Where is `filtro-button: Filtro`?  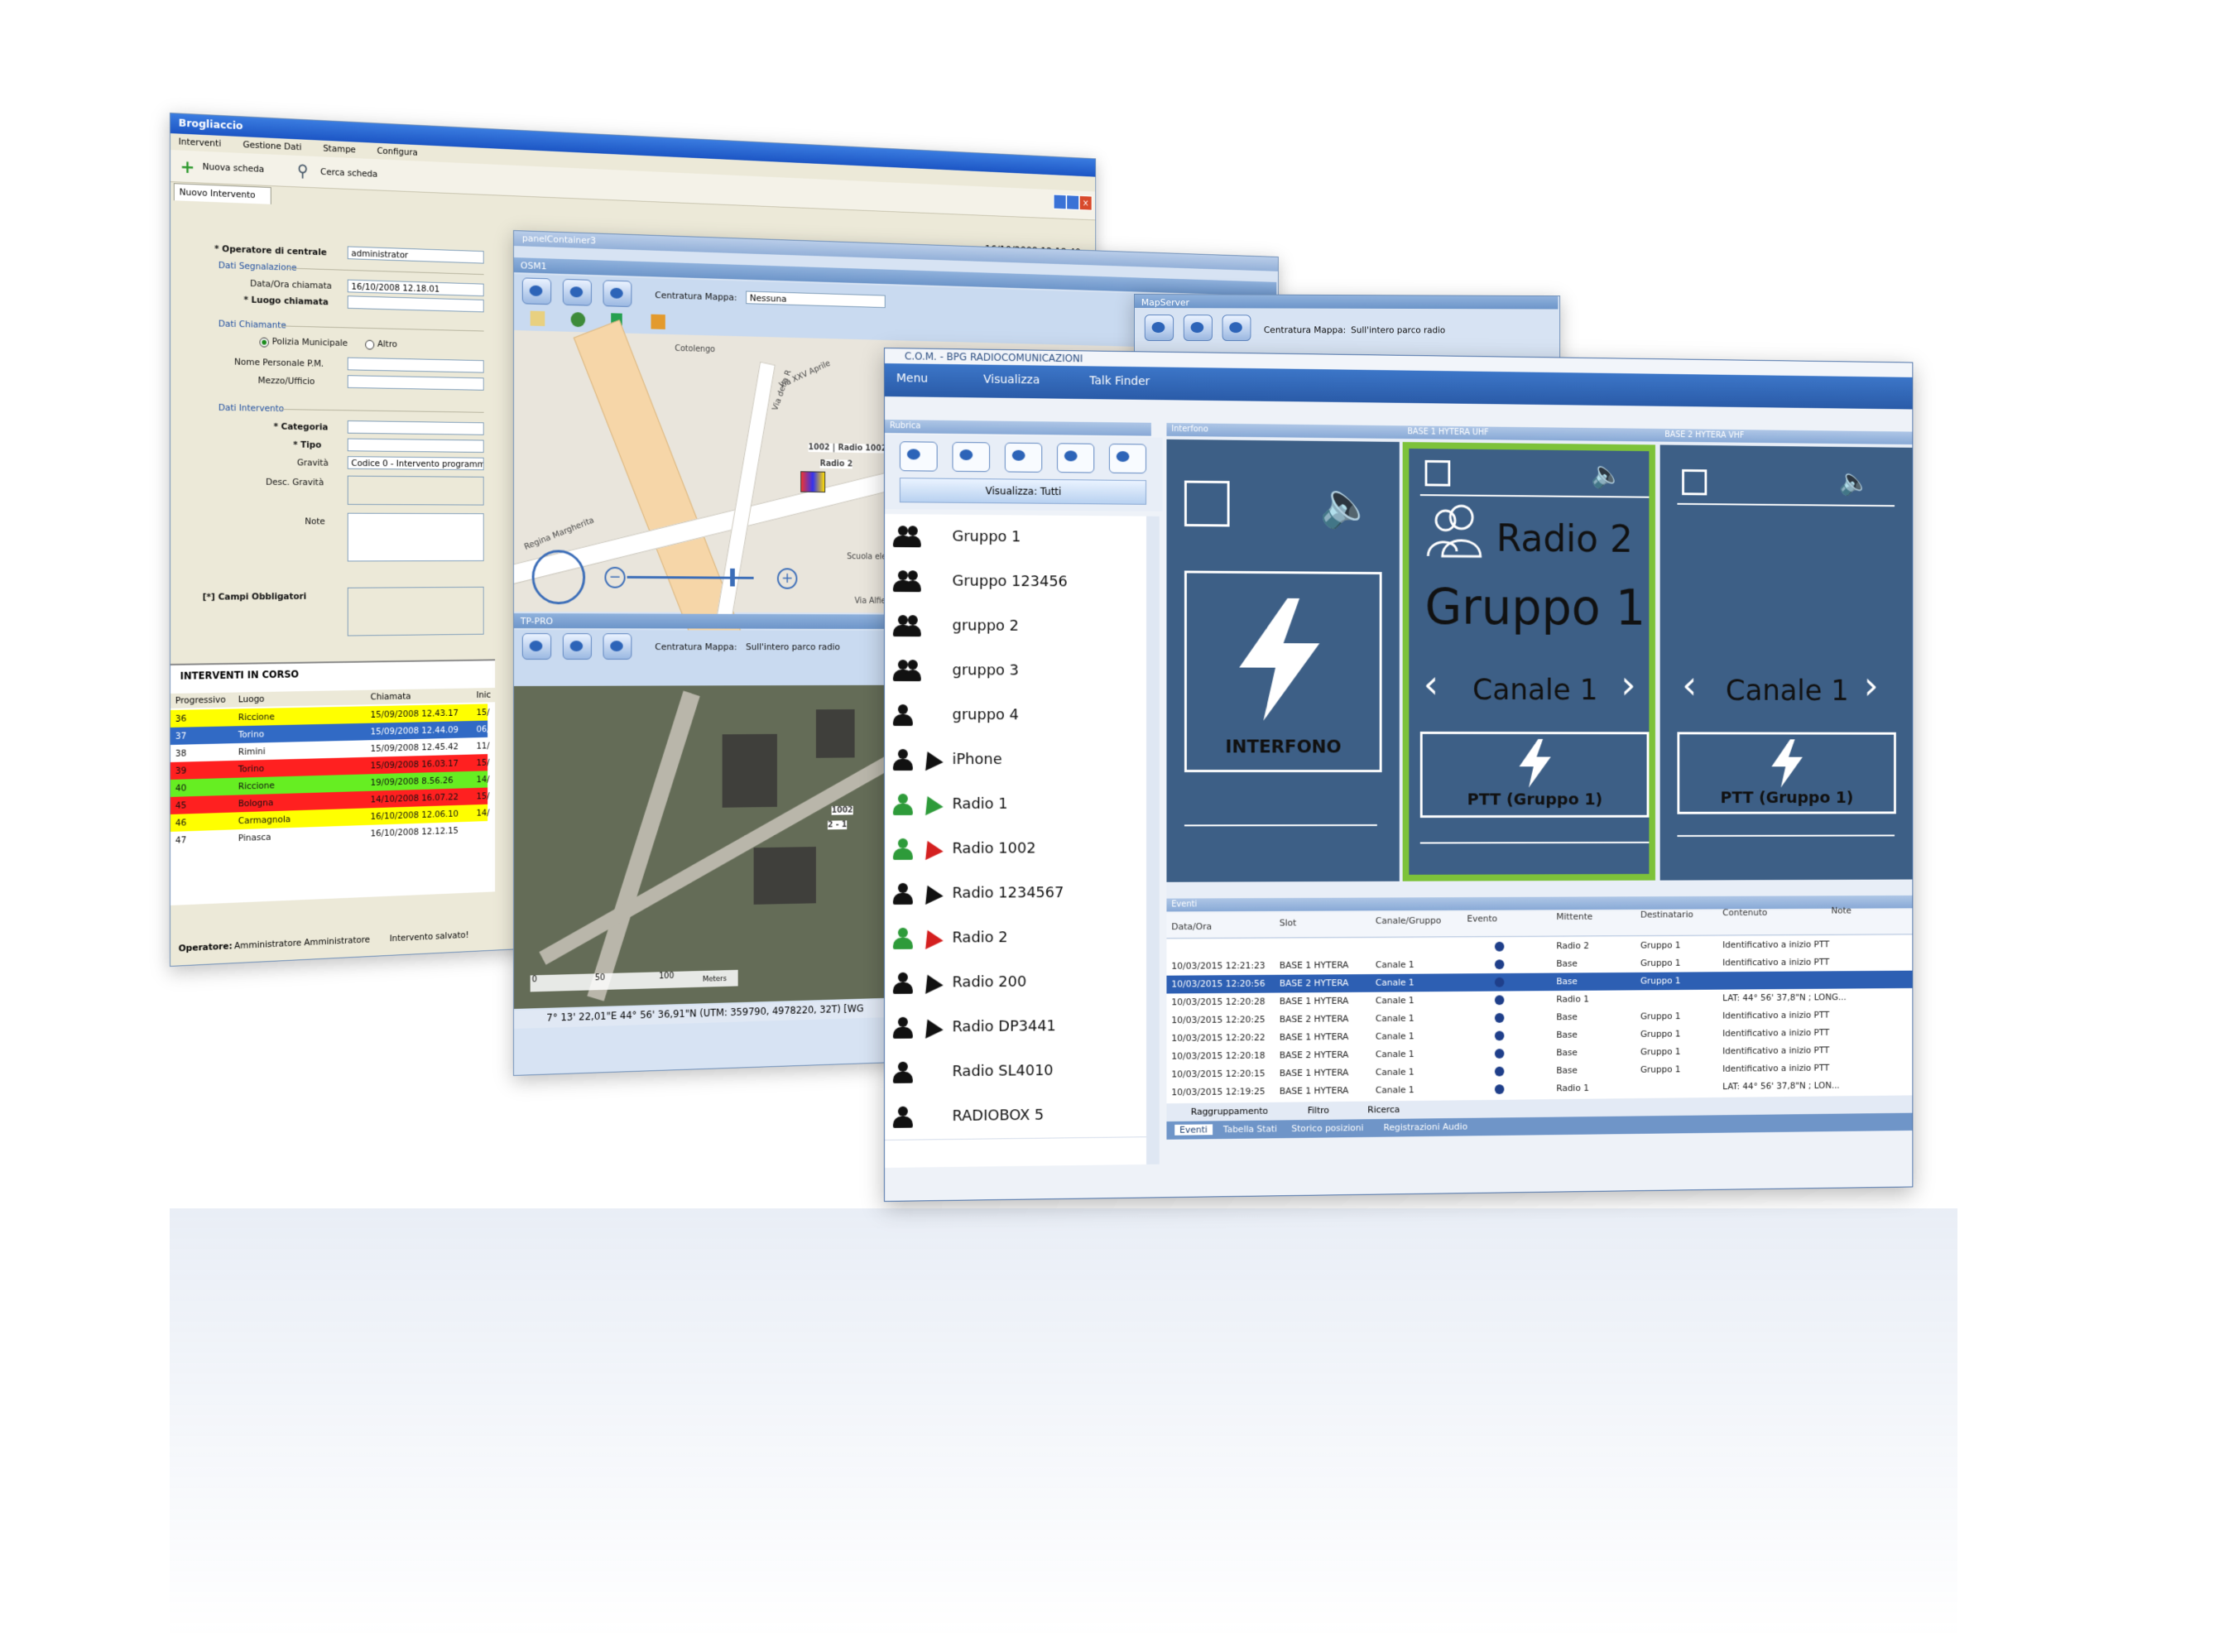 filtro-button: Filtro is located at coordinates (1319, 1111).